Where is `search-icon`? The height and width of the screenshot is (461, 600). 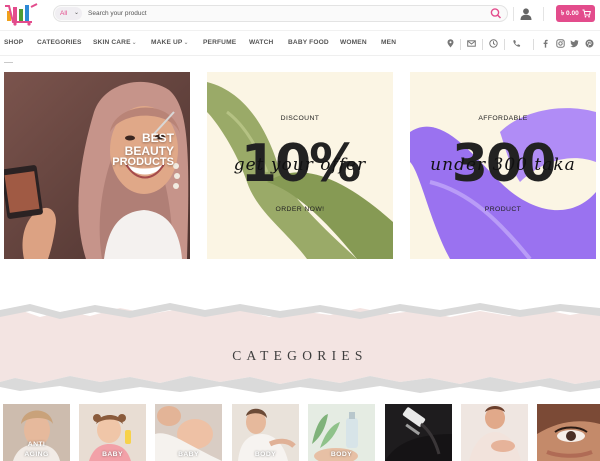 search-icon is located at coordinates (496, 13).